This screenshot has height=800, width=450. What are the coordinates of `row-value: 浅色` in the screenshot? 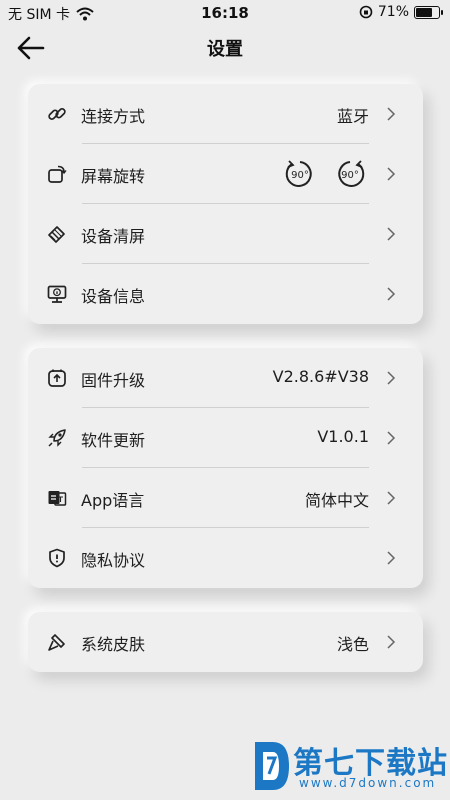 It's located at (352, 644).